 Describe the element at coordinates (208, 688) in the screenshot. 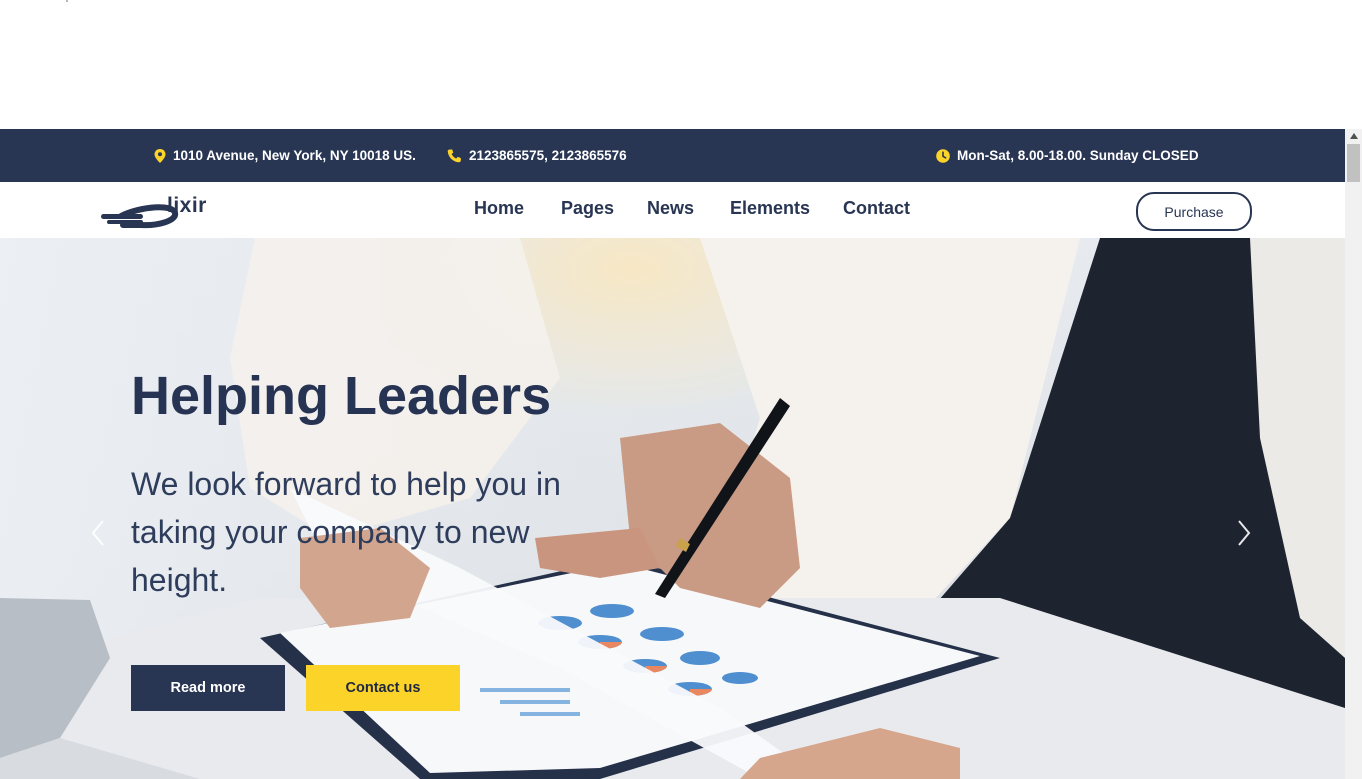

I see `read-more-button: Read more` at that location.